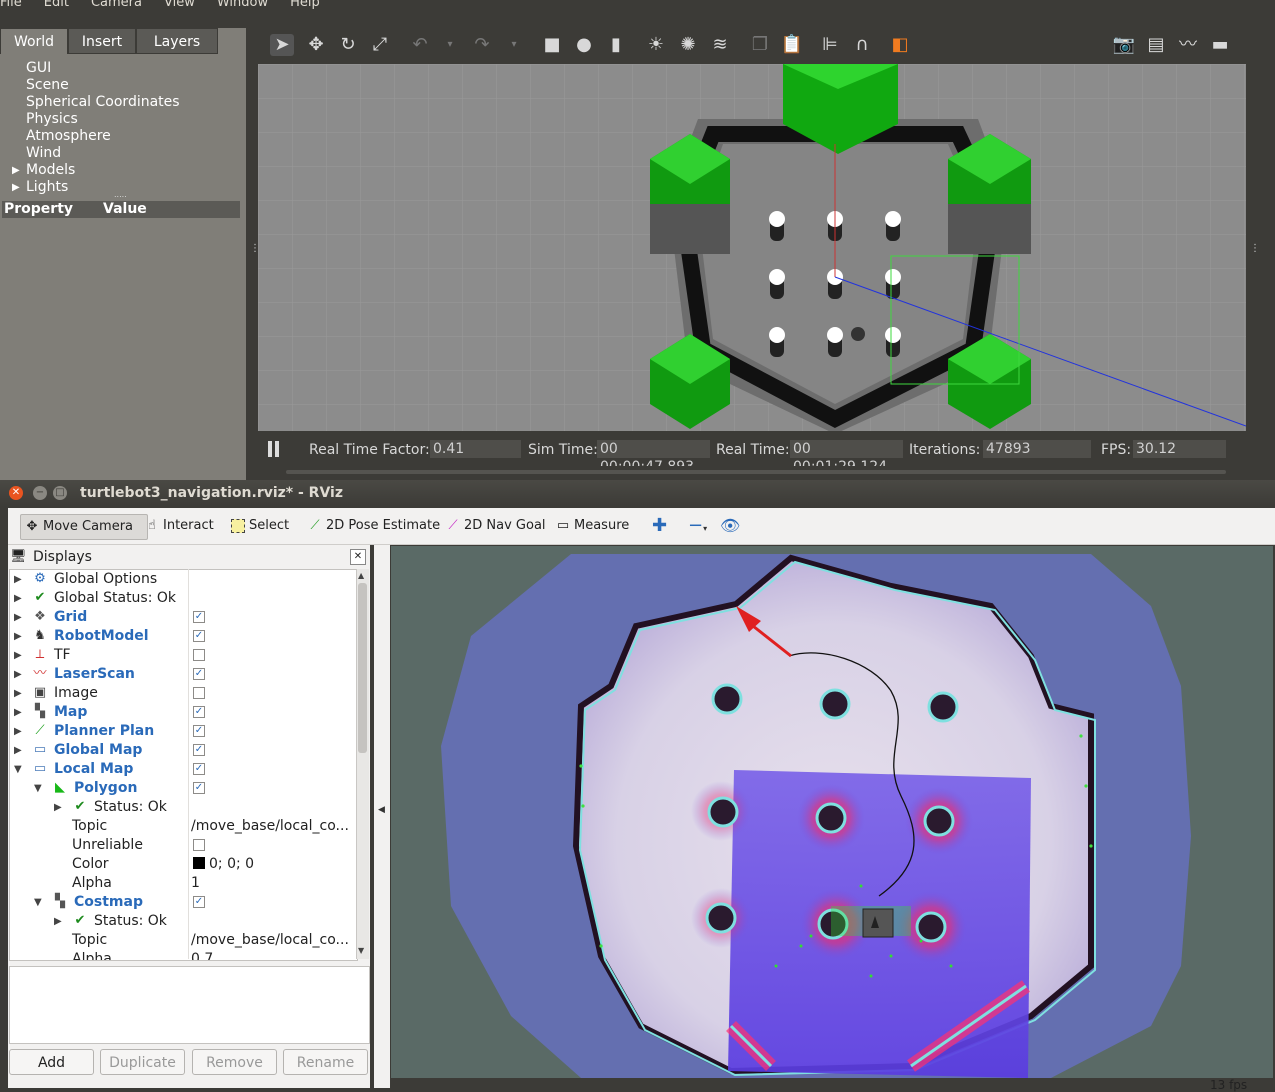  Describe the element at coordinates (16, 493) in the screenshot. I see `close-icon: ✕` at that location.